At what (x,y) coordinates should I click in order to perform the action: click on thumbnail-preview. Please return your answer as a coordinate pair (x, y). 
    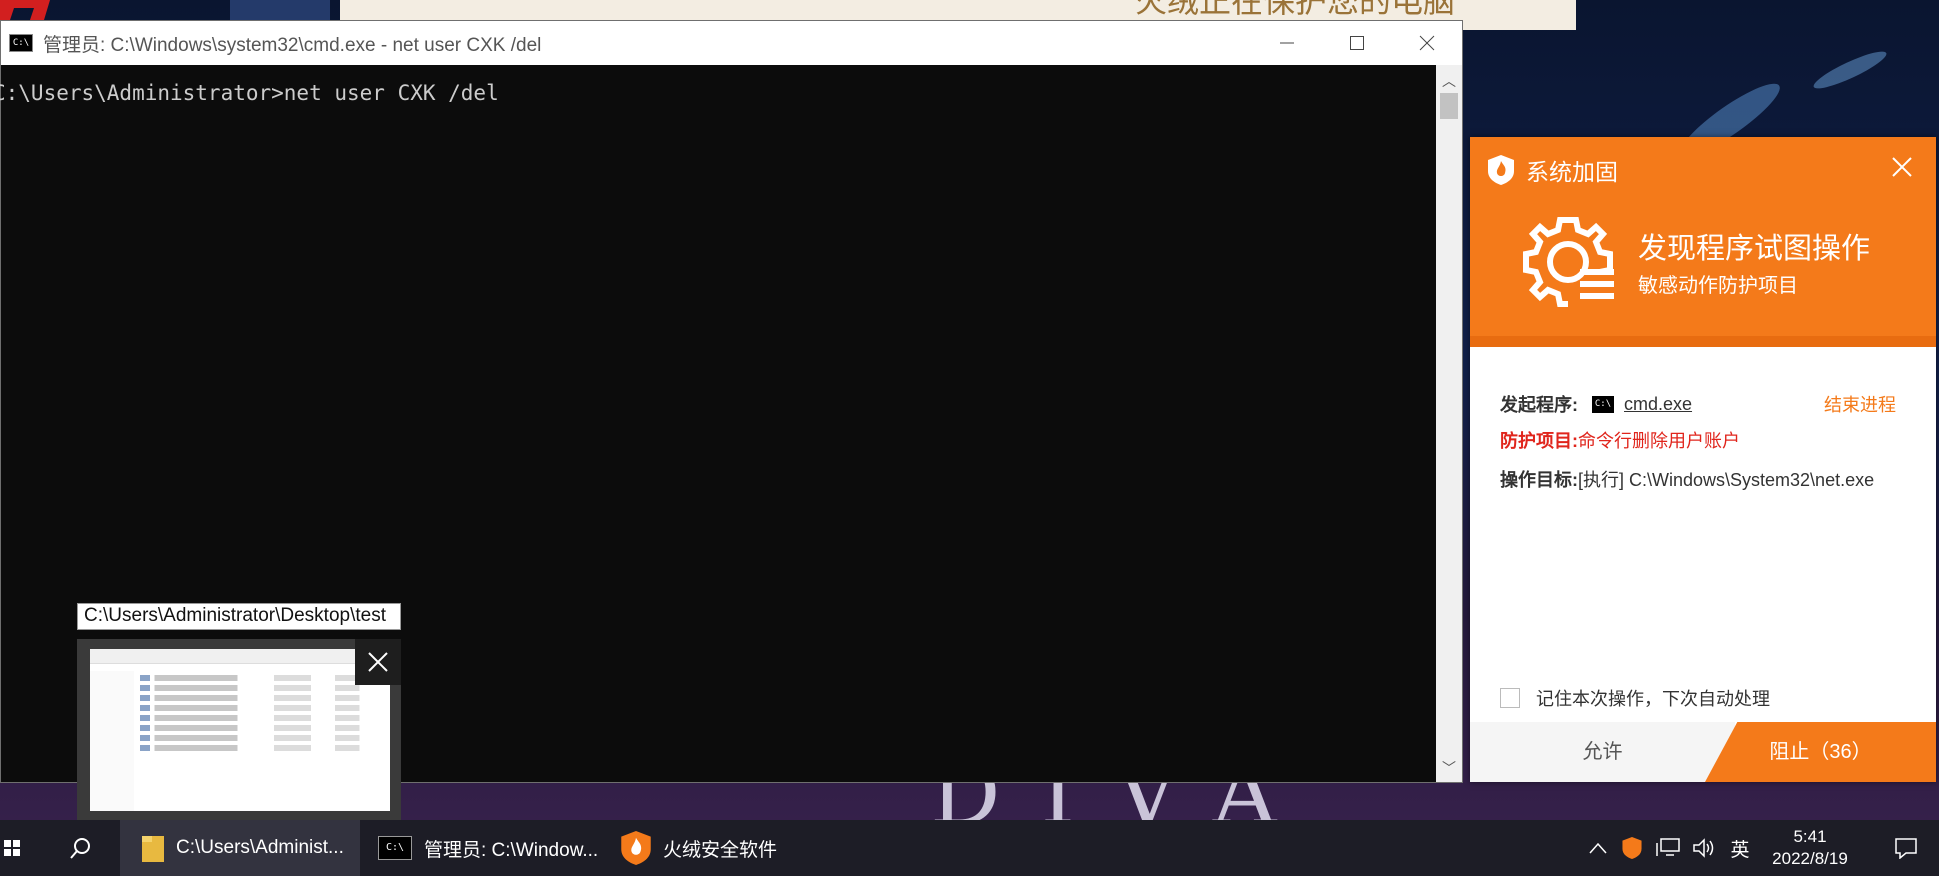
    Looking at the image, I should click on (240, 730).